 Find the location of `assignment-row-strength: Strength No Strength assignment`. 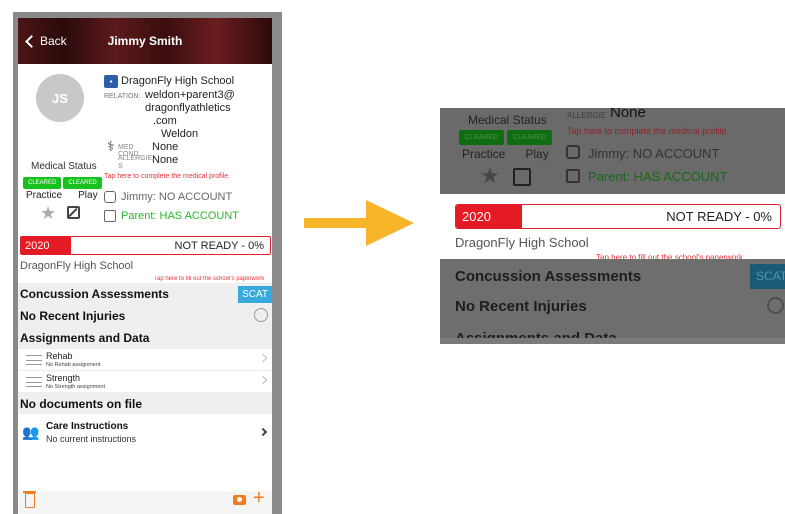

assignment-row-strength: Strength No Strength assignment is located at coordinates (145, 382).